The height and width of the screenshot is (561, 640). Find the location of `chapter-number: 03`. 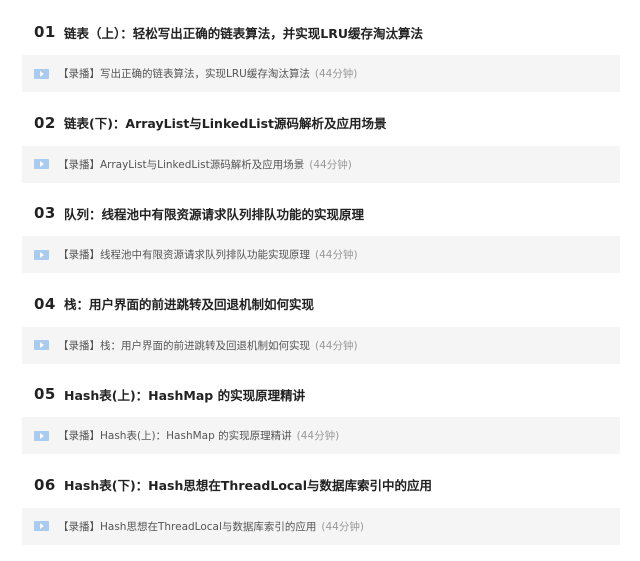

chapter-number: 03 is located at coordinates (45, 213).